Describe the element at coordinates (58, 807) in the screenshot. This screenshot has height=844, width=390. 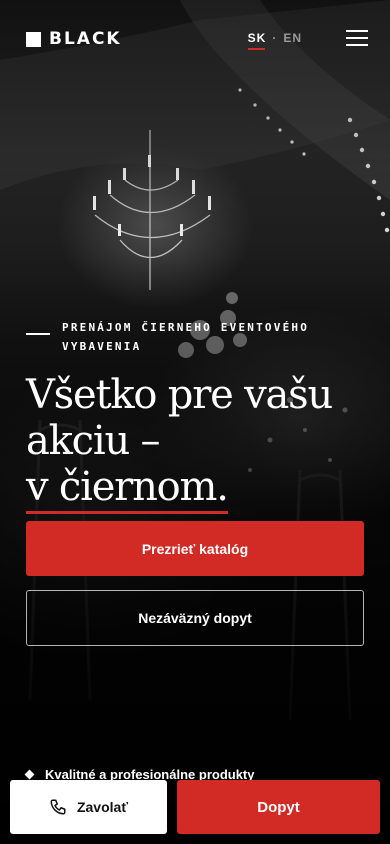
I see `phone-icon` at that location.